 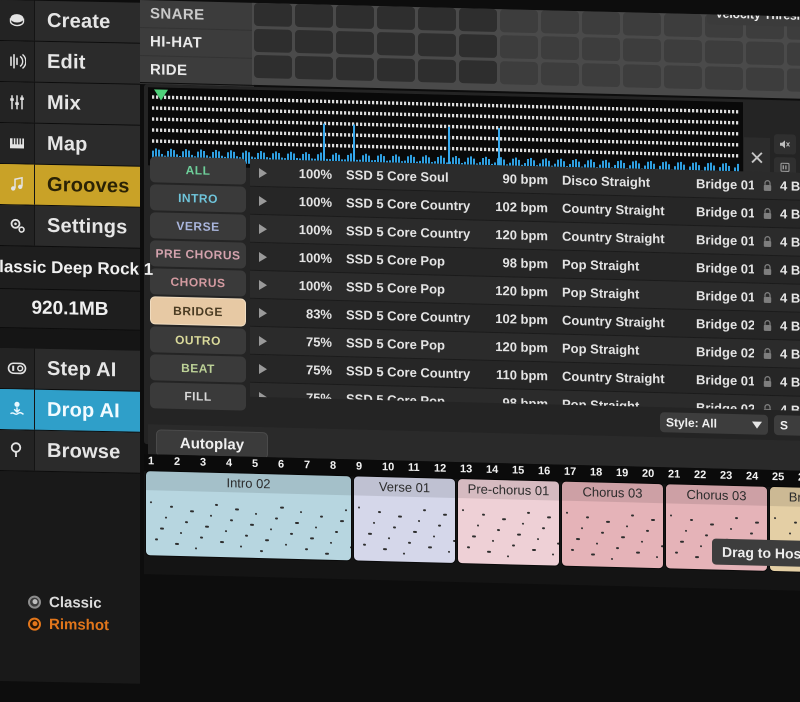 What do you see at coordinates (197, 71) in the screenshot?
I see `instrument-row-ride: RIDE` at bounding box center [197, 71].